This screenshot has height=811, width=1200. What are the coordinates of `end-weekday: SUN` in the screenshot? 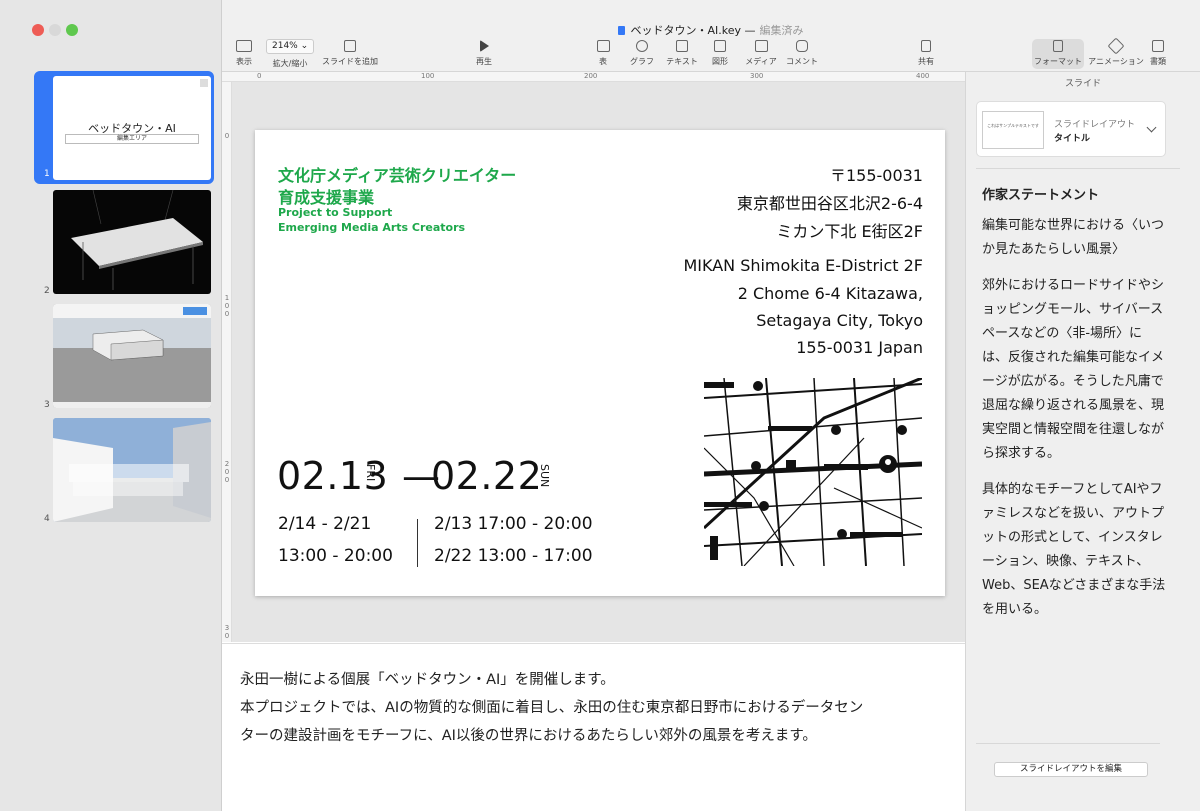 It's located at (544, 478).